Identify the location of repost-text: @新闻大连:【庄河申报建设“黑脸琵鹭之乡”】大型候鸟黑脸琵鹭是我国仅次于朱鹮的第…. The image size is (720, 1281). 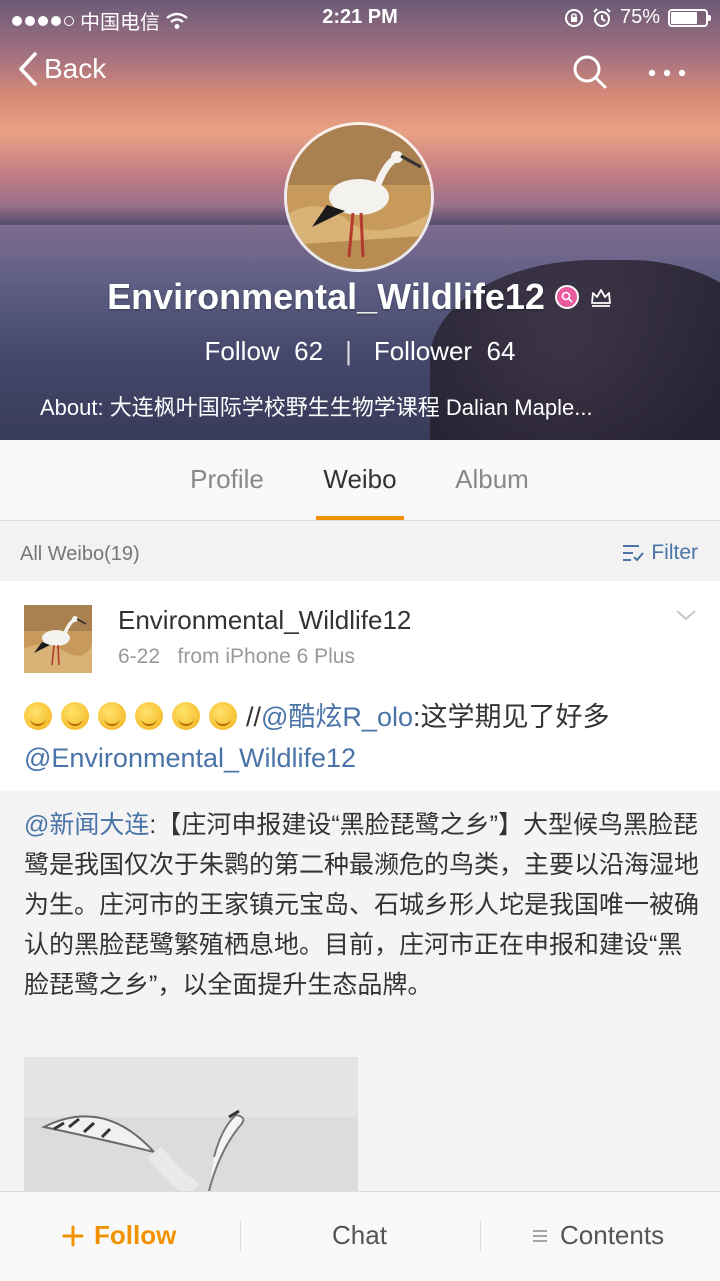
(362, 905).